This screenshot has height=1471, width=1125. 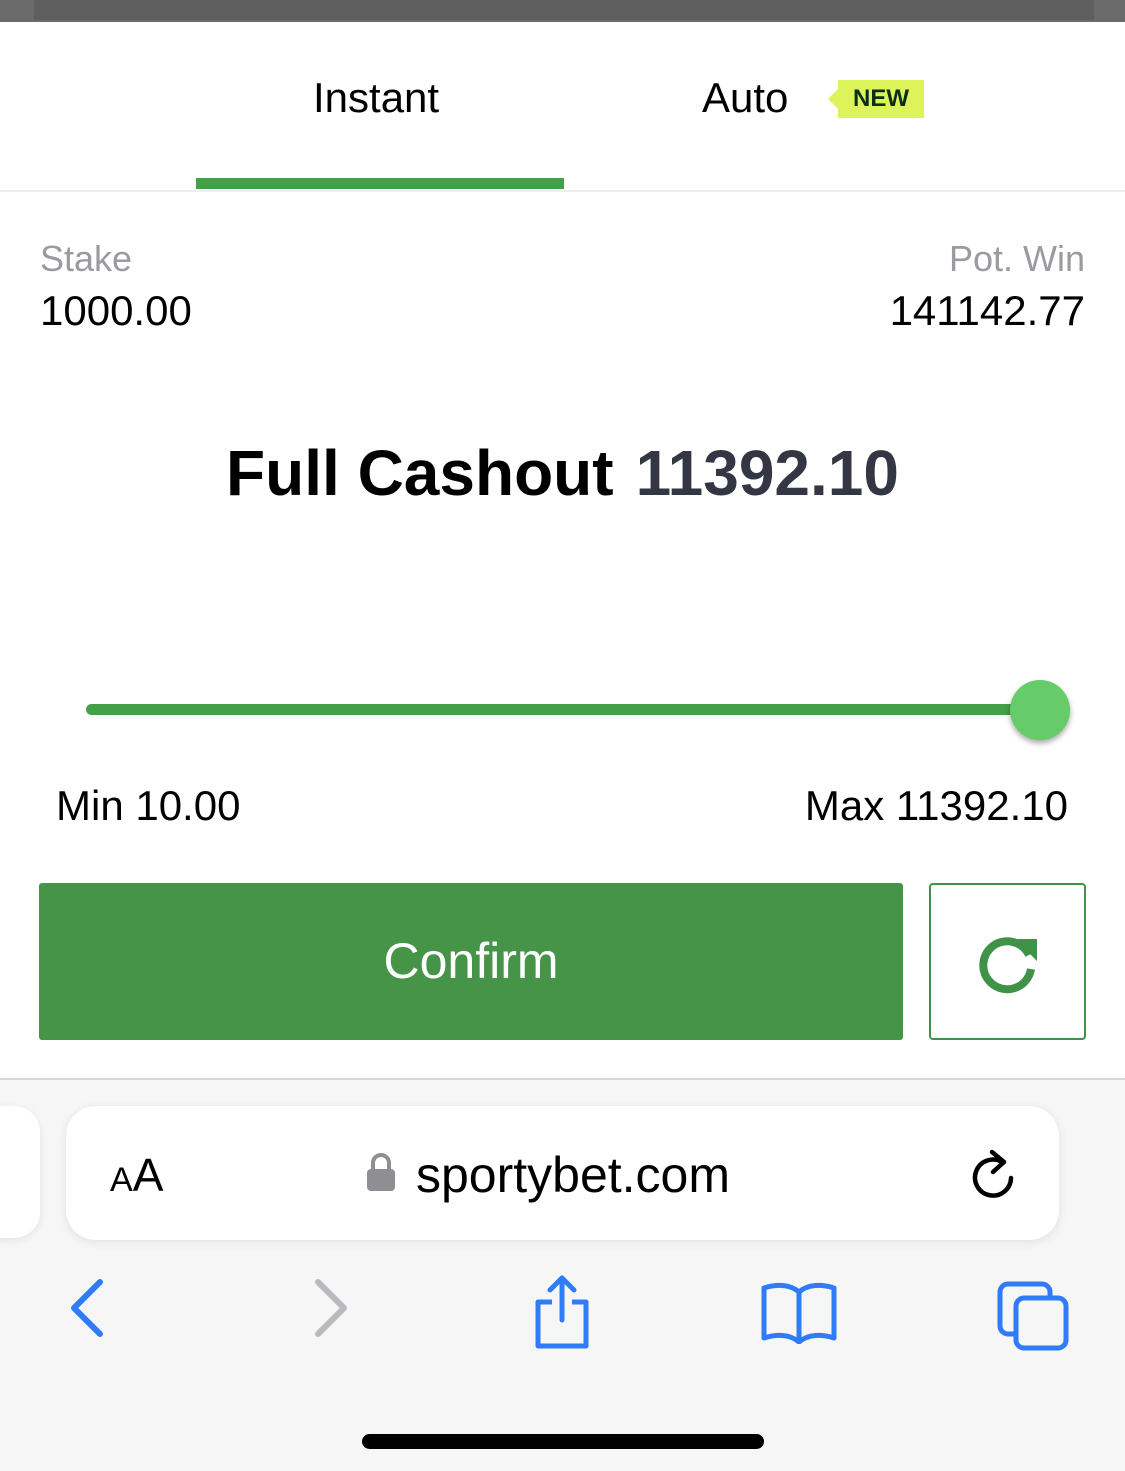 I want to click on full-cashout-heading: Full Cashout 11392.10, so click(x=562, y=473).